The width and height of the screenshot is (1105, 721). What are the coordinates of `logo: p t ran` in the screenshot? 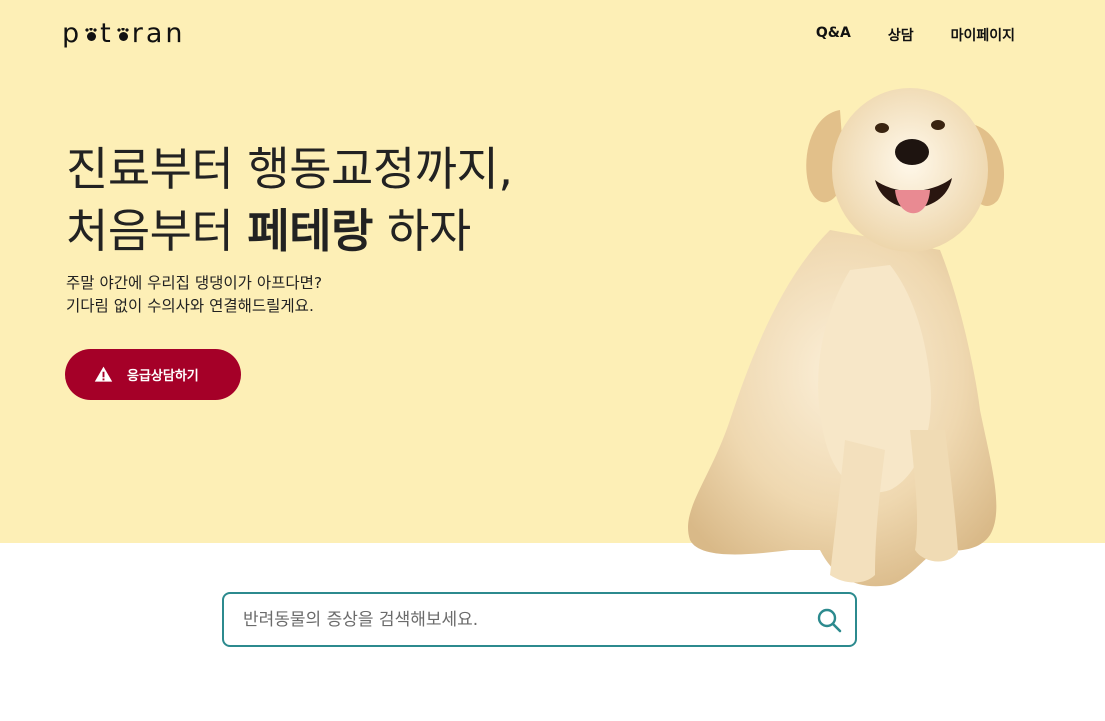 It's located at (124, 33).